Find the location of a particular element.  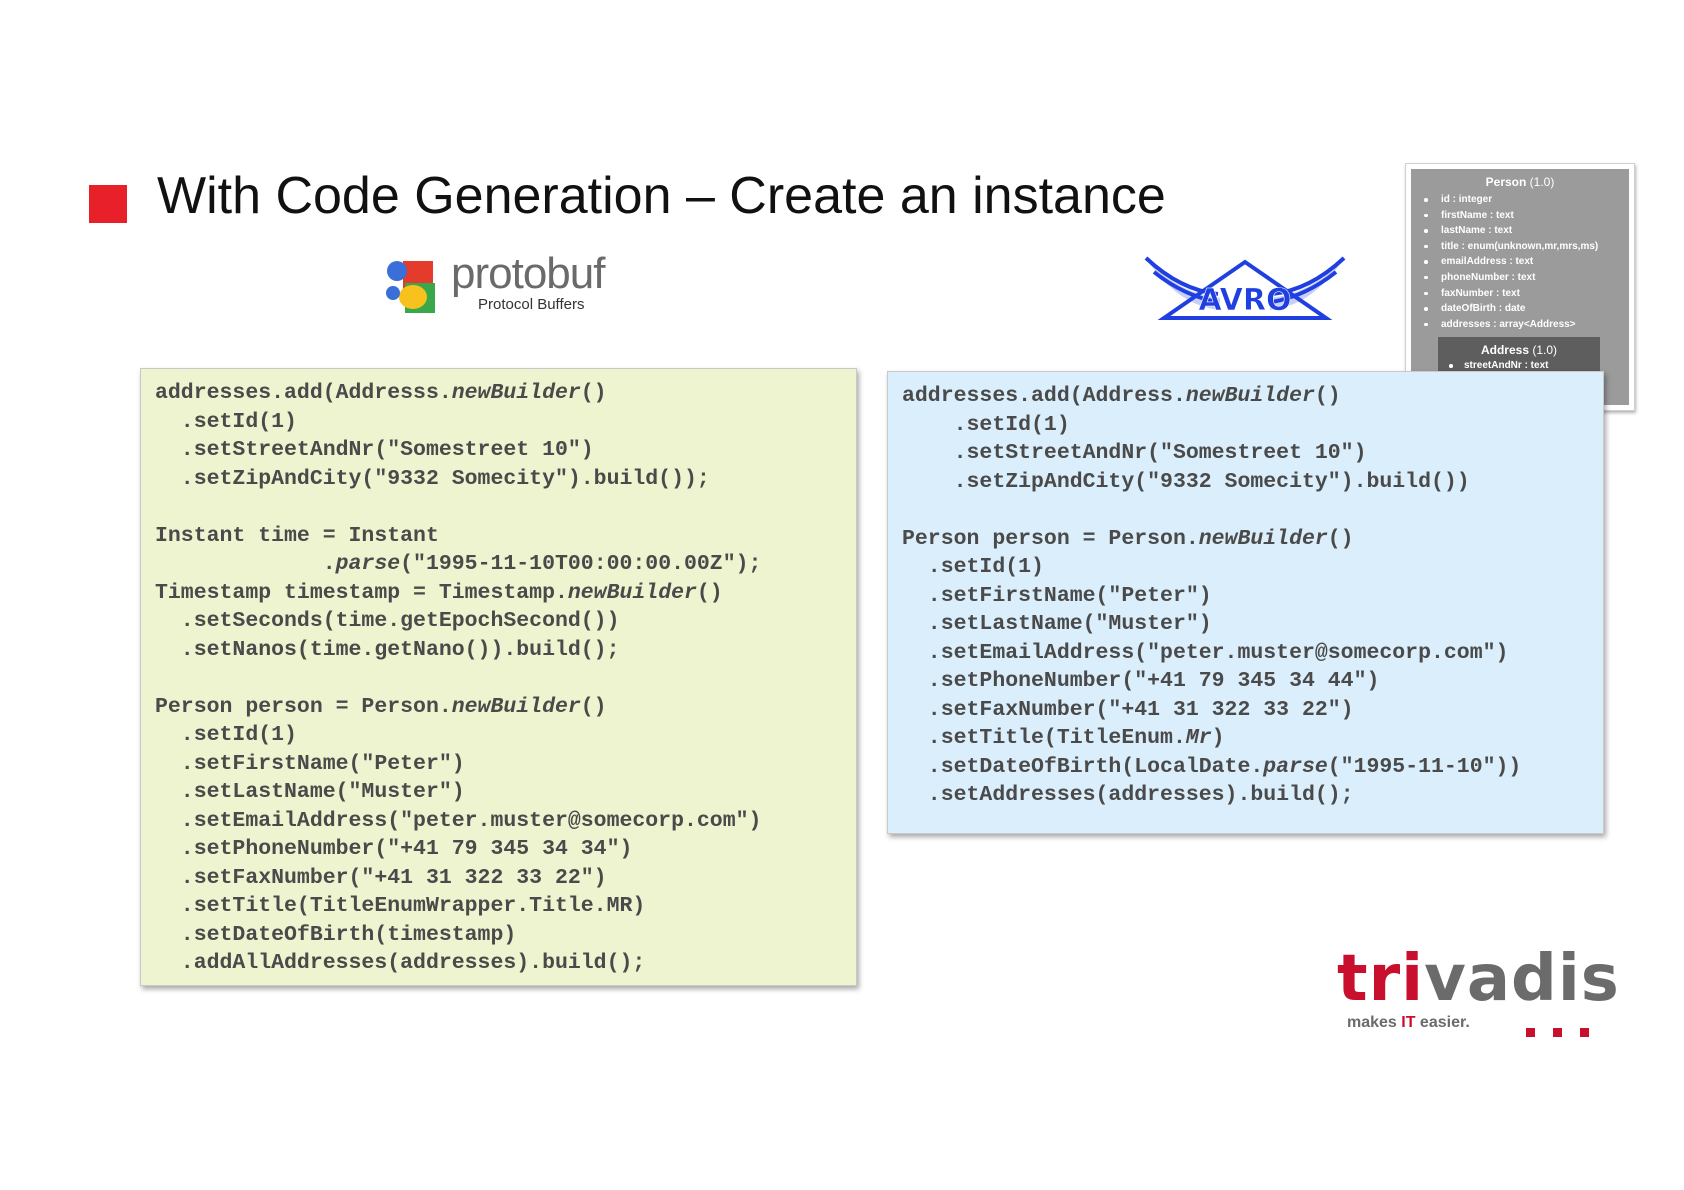

trivadis-wordmark: trivadis is located at coordinates (1478, 979).